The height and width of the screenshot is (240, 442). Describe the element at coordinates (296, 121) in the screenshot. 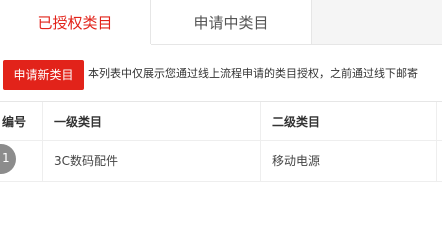

I see `table-header-level2: 二级类目` at that location.